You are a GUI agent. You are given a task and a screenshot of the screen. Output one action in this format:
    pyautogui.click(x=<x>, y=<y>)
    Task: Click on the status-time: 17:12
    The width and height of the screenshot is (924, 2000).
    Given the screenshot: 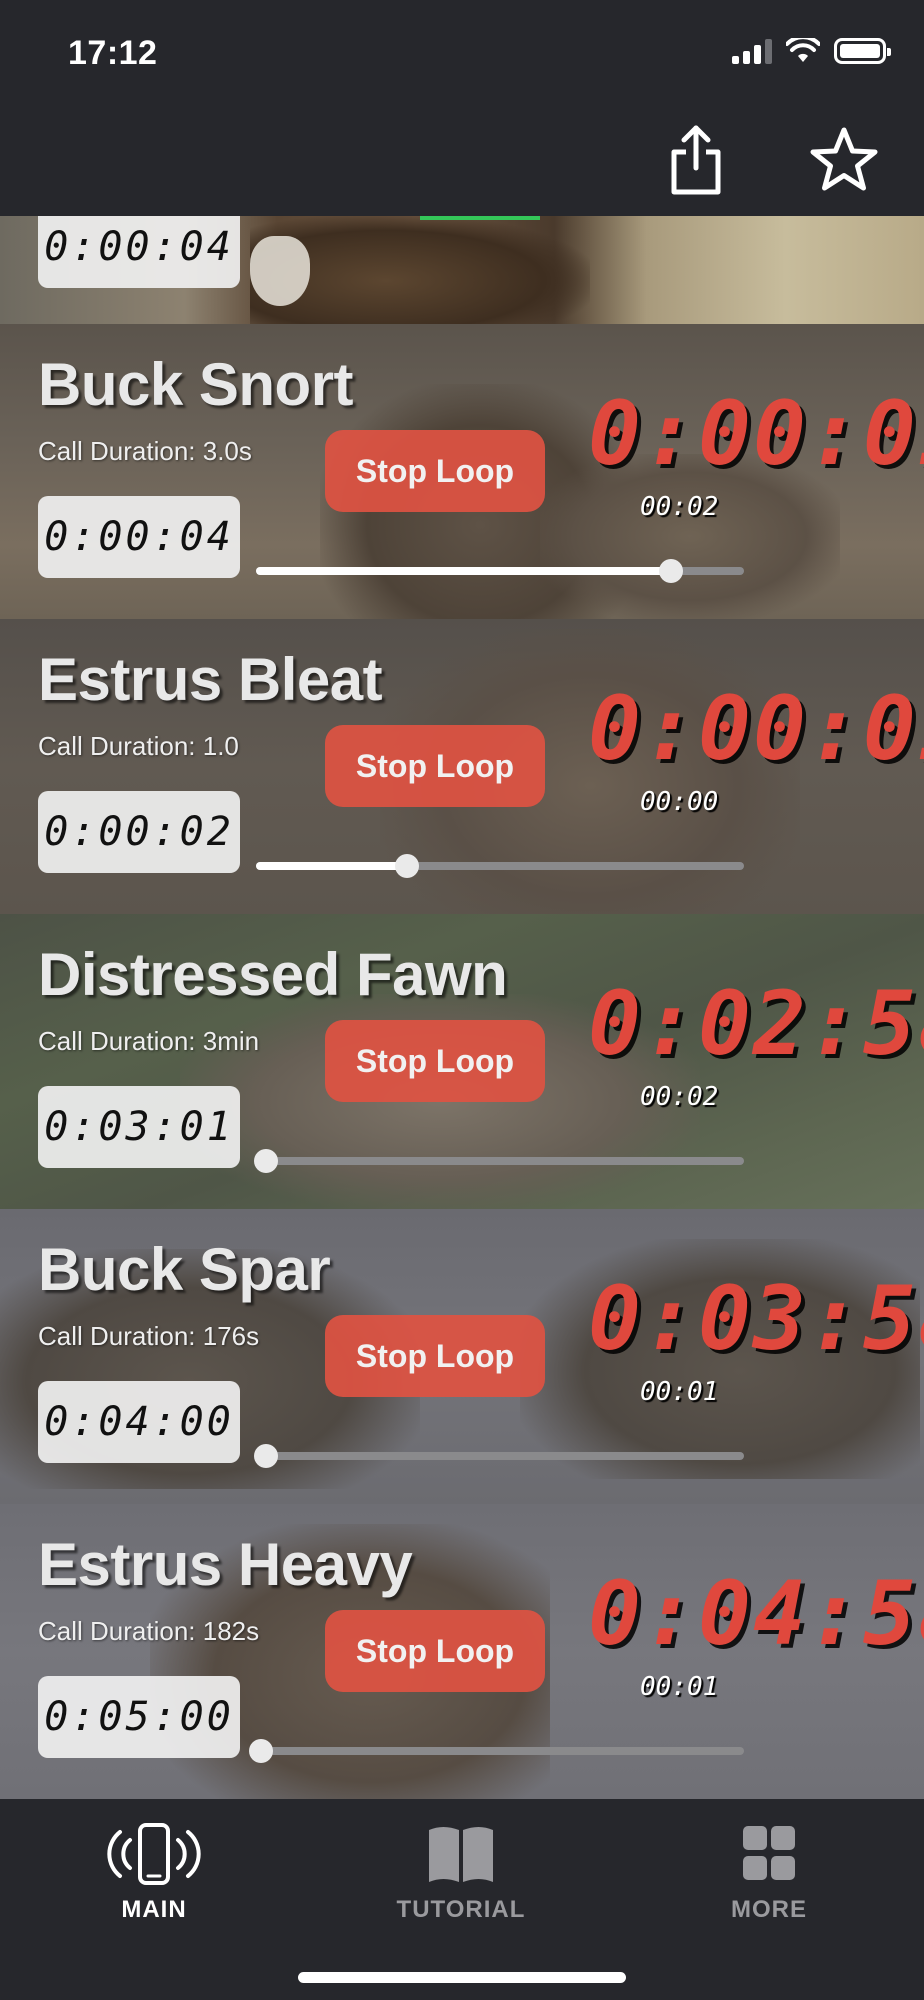 What is the action you would take?
    pyautogui.click(x=113, y=53)
    